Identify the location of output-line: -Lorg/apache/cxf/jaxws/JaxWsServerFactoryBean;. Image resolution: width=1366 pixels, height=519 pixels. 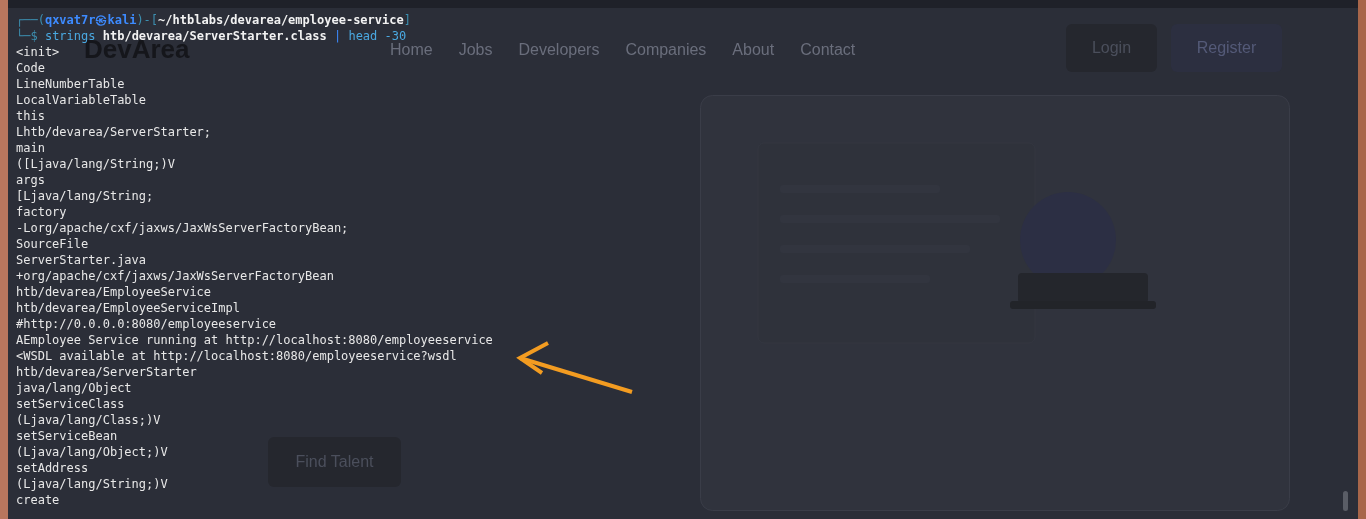
(182, 228).